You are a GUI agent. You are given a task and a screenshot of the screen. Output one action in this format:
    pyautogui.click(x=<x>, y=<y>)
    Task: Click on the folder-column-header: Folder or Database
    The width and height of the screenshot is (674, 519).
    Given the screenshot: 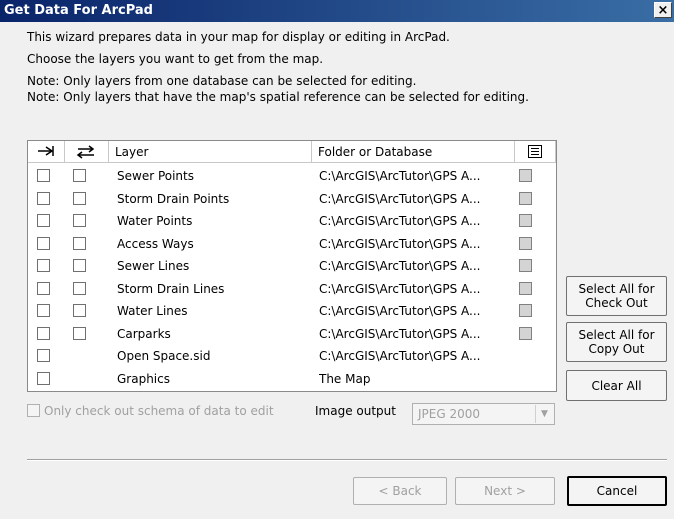 What is the action you would take?
    pyautogui.click(x=413, y=152)
    